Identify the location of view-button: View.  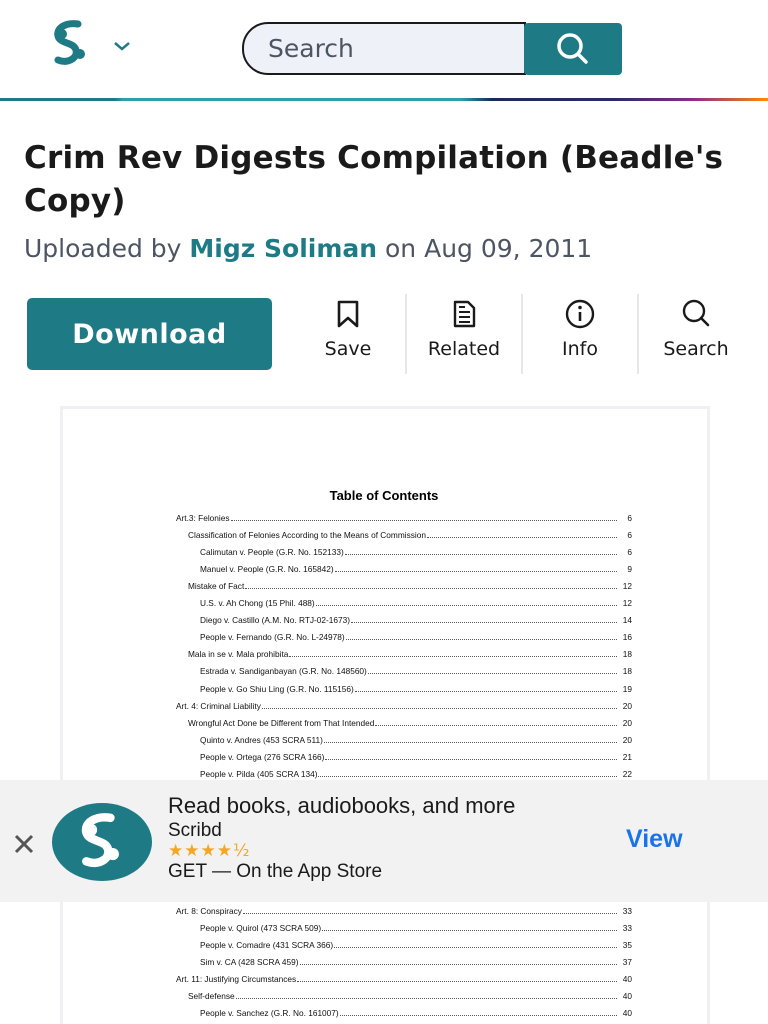
(654, 839).